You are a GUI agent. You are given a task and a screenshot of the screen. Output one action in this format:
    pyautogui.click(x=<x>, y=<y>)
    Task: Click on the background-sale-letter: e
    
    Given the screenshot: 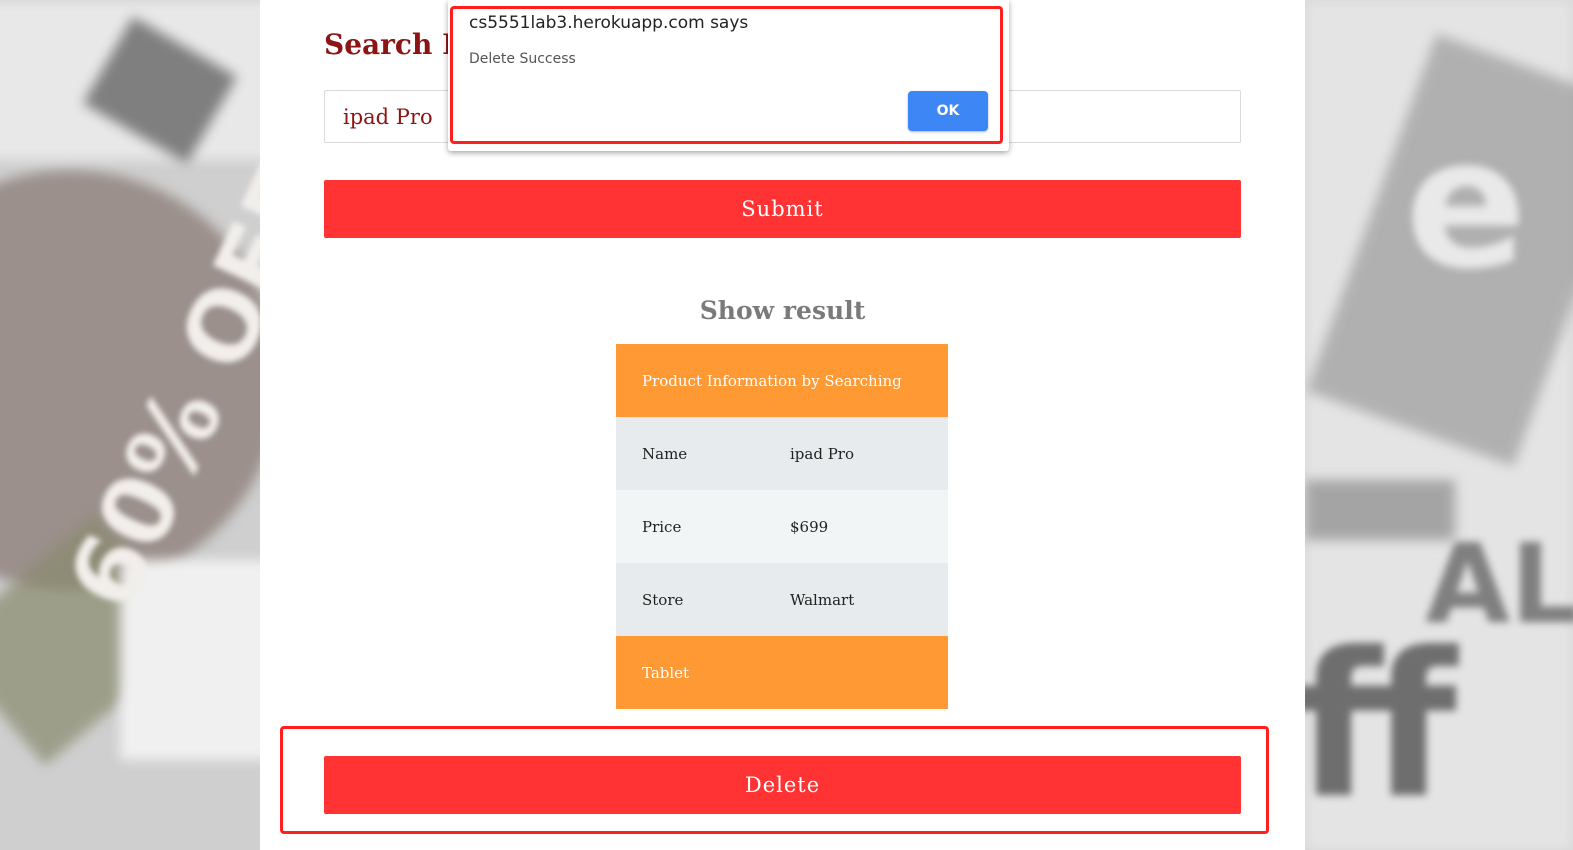 What is the action you would take?
    pyautogui.click(x=1466, y=204)
    